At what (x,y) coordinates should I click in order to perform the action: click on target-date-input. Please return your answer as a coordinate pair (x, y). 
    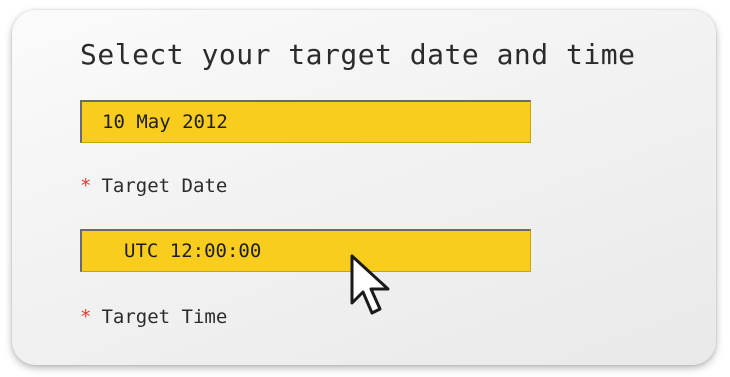
    Looking at the image, I should click on (305, 121).